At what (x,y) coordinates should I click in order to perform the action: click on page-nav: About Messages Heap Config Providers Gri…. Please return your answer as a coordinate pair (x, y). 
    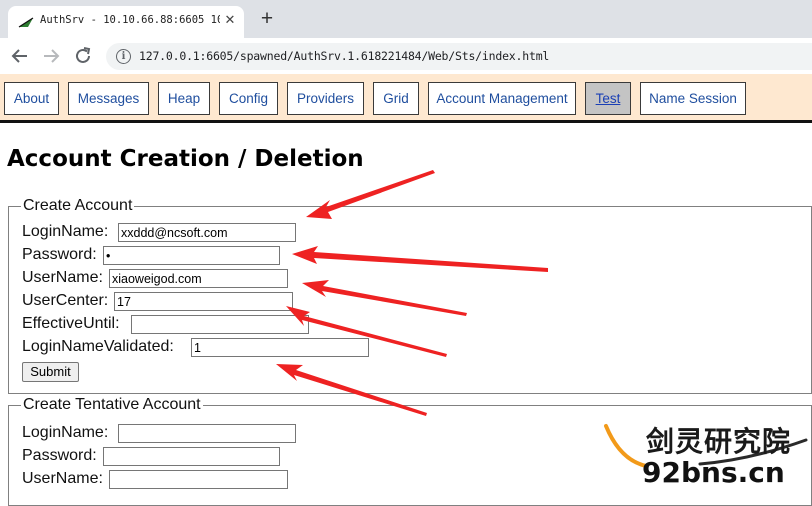
    Looking at the image, I should click on (406, 98).